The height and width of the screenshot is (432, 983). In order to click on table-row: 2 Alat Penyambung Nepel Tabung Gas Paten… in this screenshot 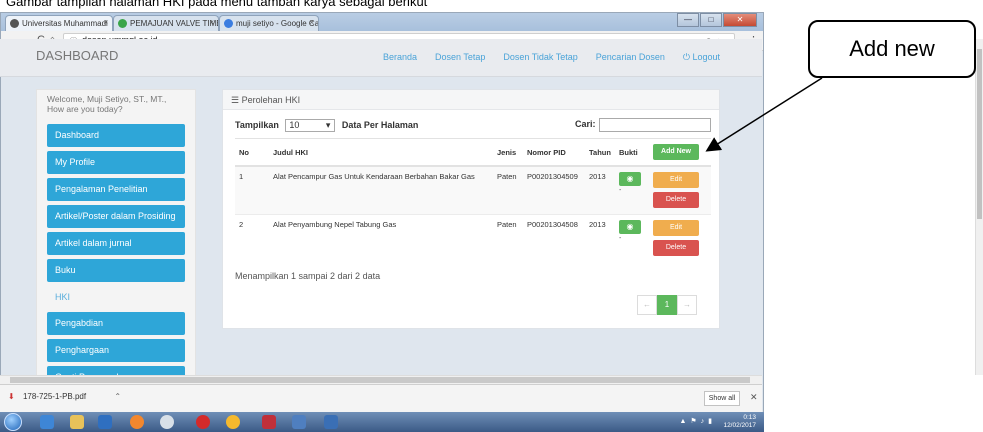, I will do `click(473, 237)`.